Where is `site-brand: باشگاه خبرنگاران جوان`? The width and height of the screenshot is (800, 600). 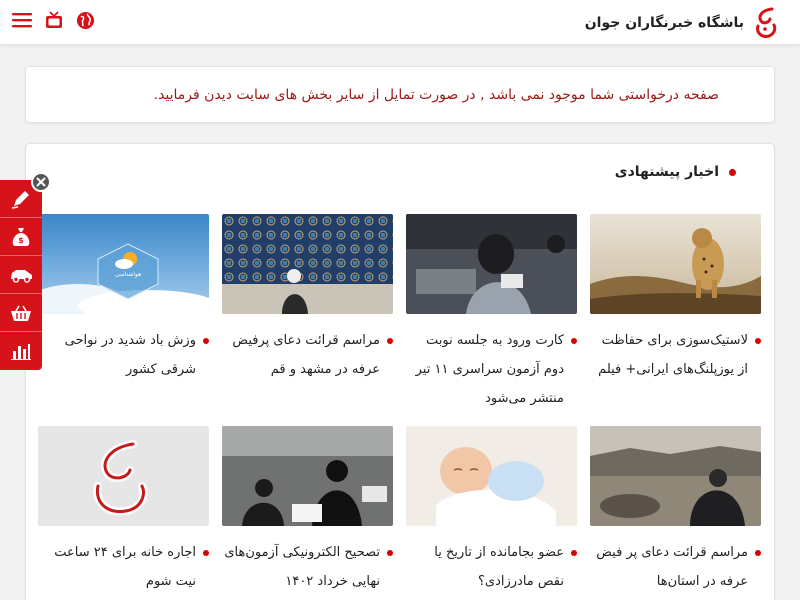
site-brand: باشگاه خبرنگاران جوان is located at coordinates (682, 23).